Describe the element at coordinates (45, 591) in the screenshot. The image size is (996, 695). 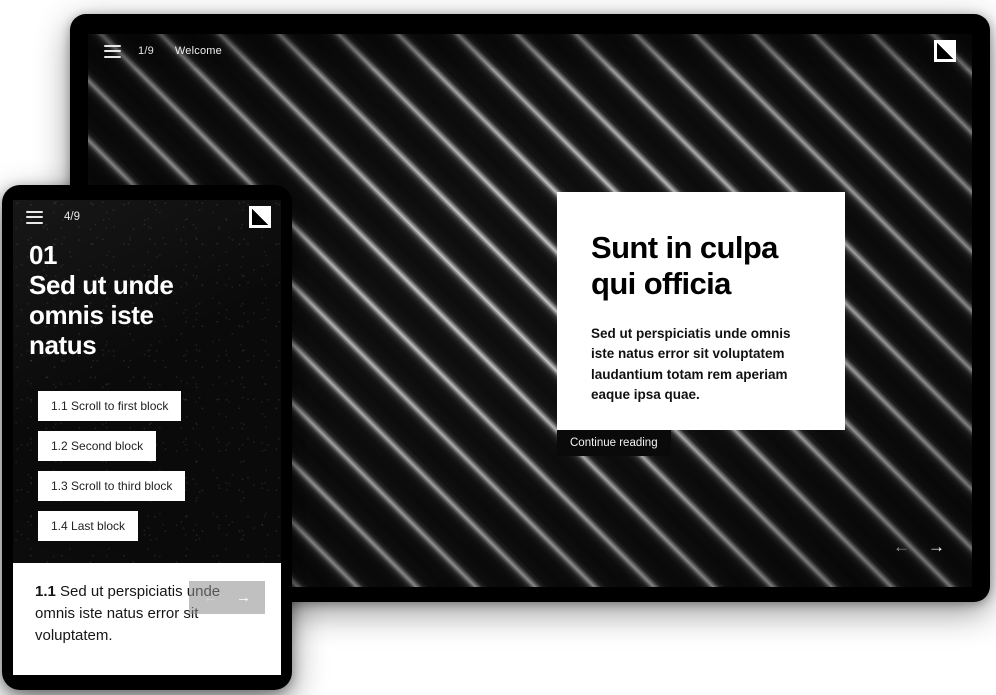
I see `phone-panel-marker: 1.1` at that location.